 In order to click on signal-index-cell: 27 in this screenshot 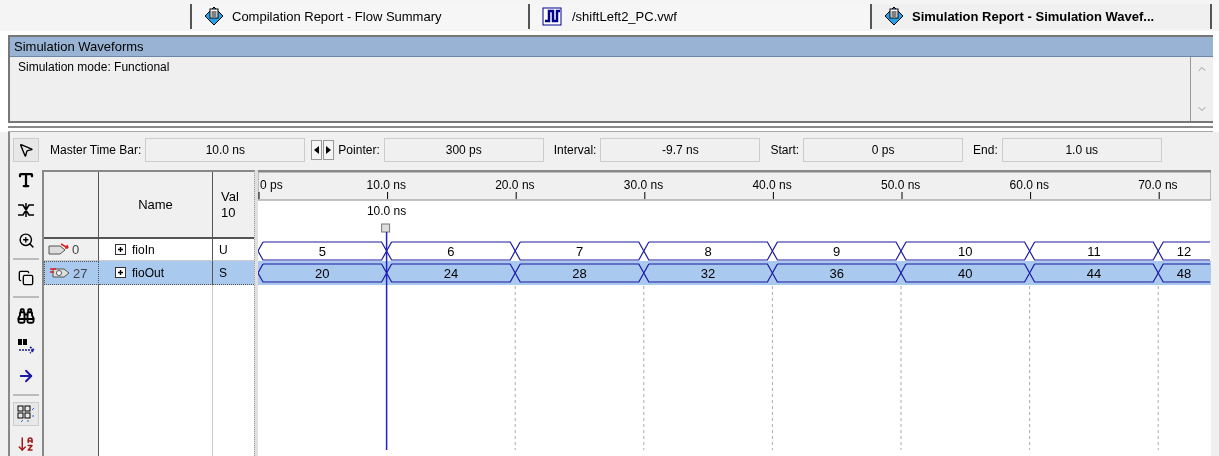, I will do `click(71, 273)`.